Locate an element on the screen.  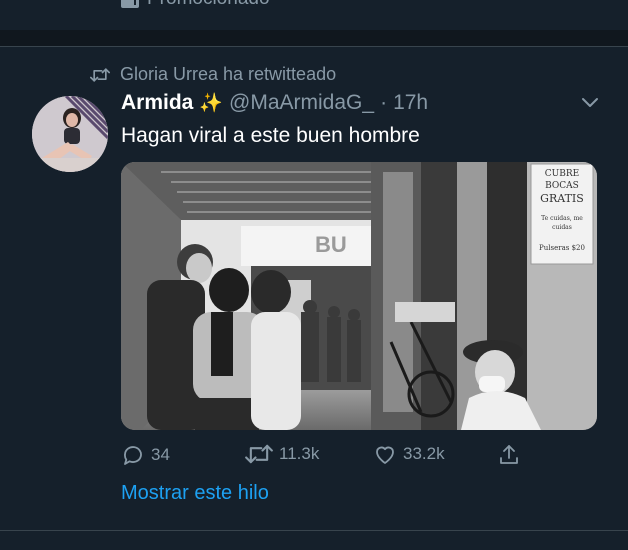
reply-icon is located at coordinates (133, 455).